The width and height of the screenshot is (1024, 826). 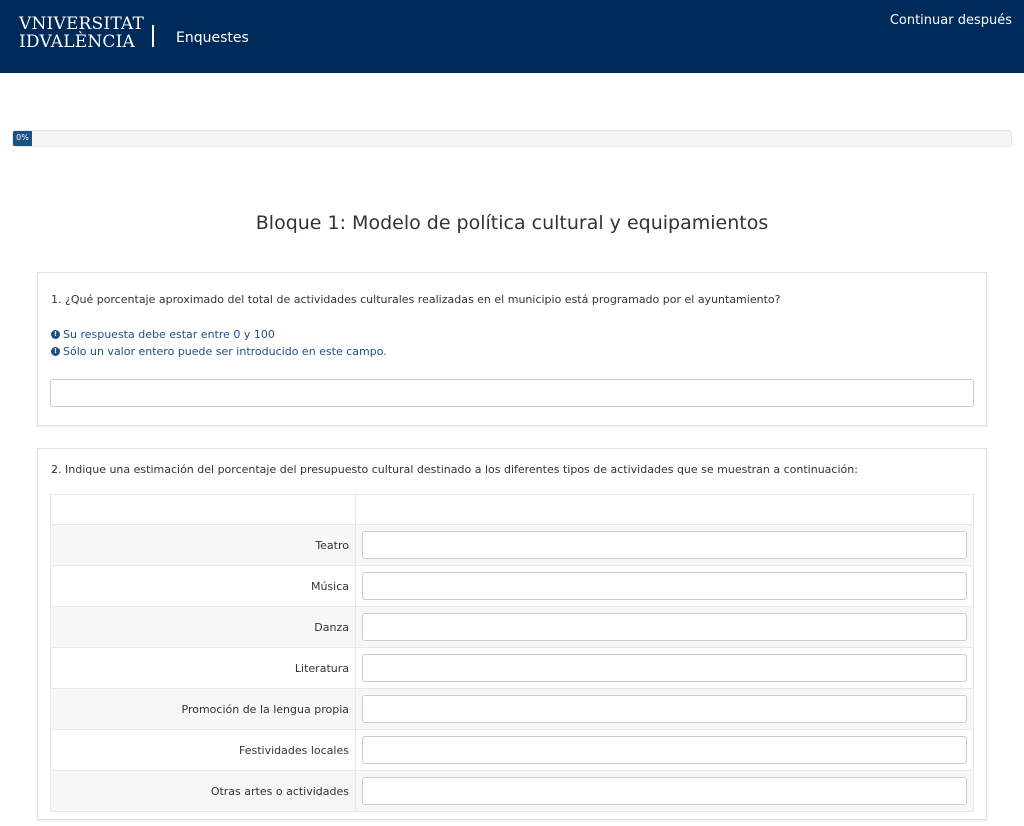 What do you see at coordinates (512, 393) in the screenshot?
I see `question-1-answer-input` at bounding box center [512, 393].